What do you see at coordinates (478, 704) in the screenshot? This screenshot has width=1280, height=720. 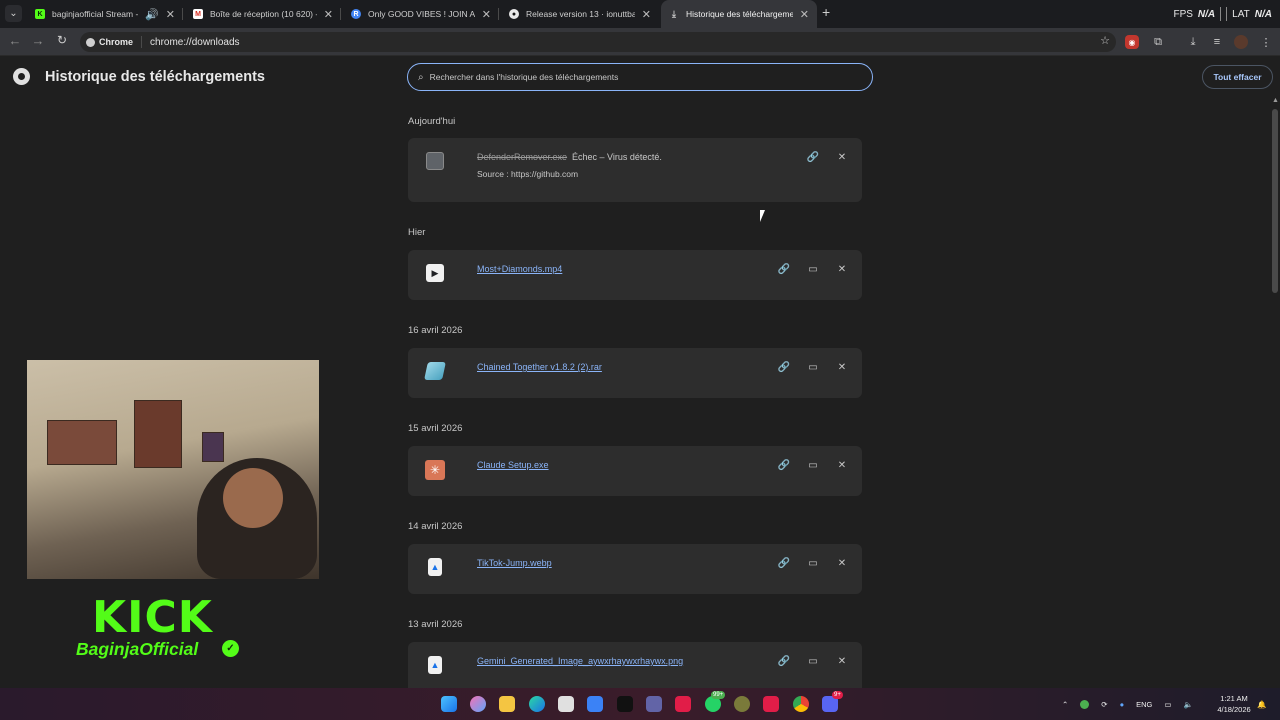 I see `copilot-icon` at bounding box center [478, 704].